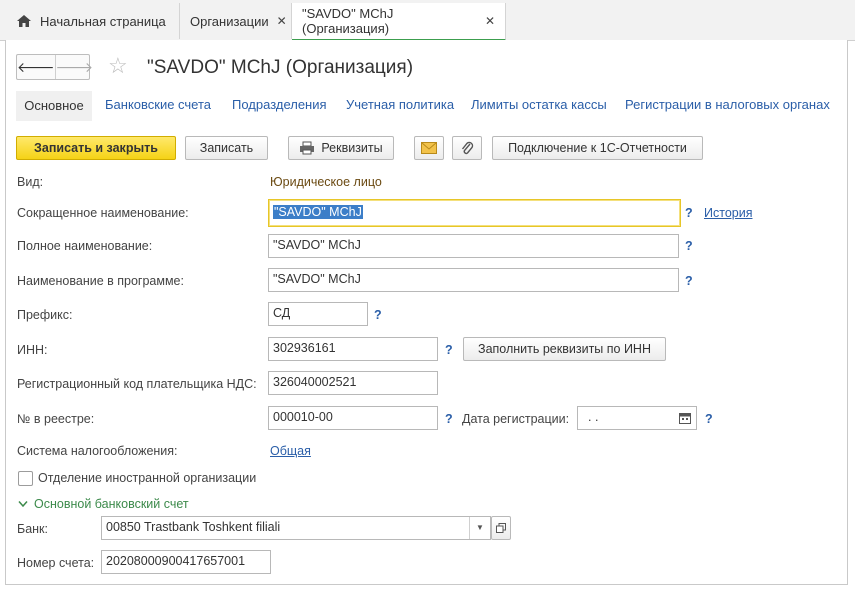 Image resolution: width=855 pixels, height=595 pixels. I want to click on tab-savdo-label: "SAVDO" MChJ (Организация), so click(348, 21).